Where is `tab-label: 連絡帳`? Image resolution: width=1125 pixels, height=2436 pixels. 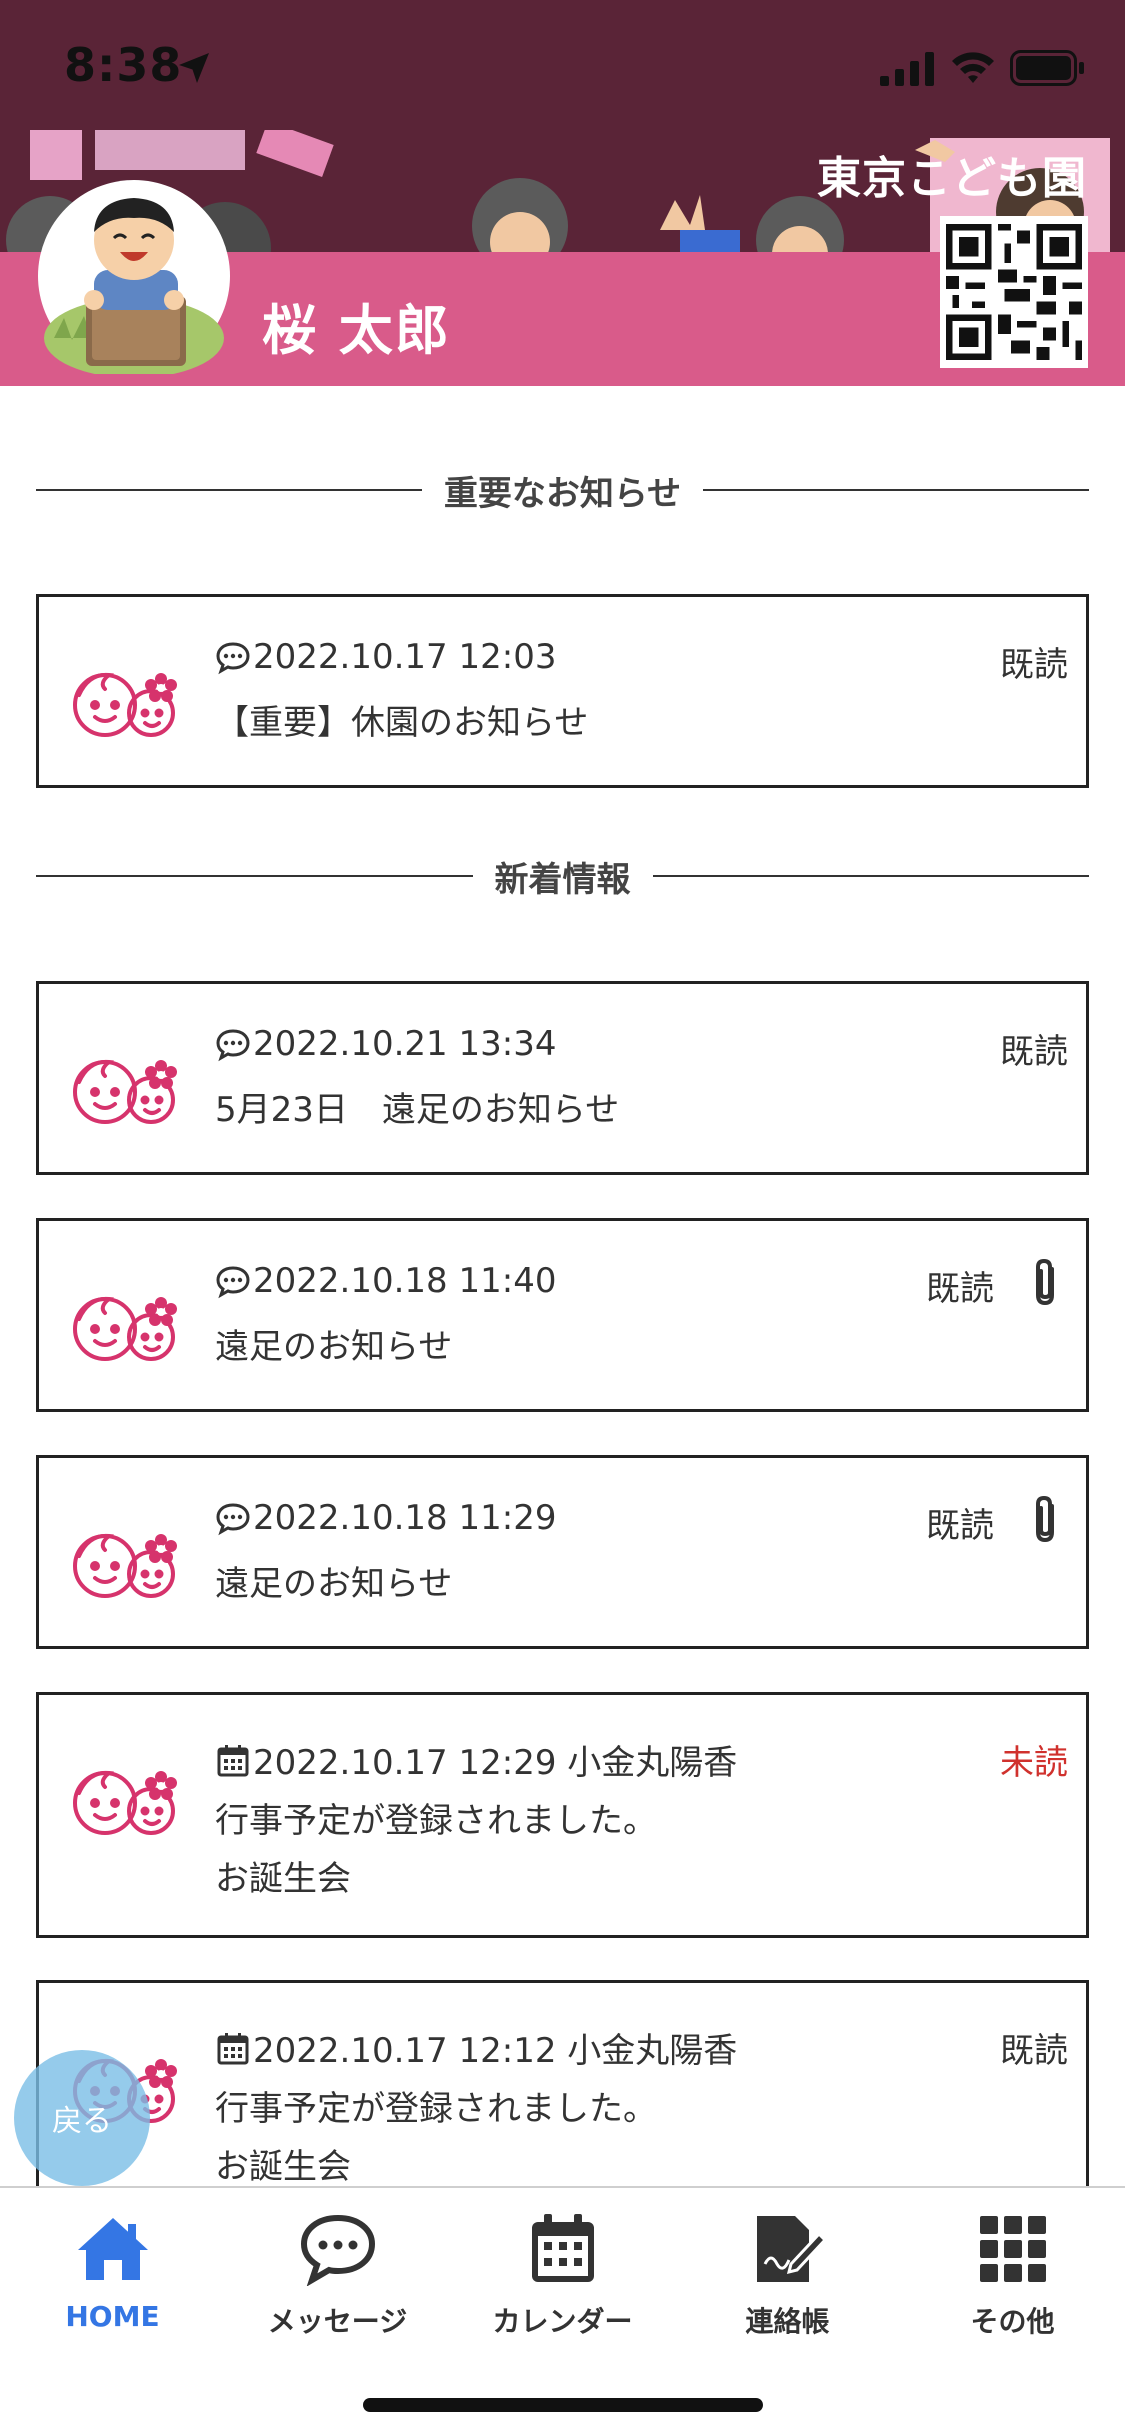 tab-label: 連絡帳 is located at coordinates (787, 2321).